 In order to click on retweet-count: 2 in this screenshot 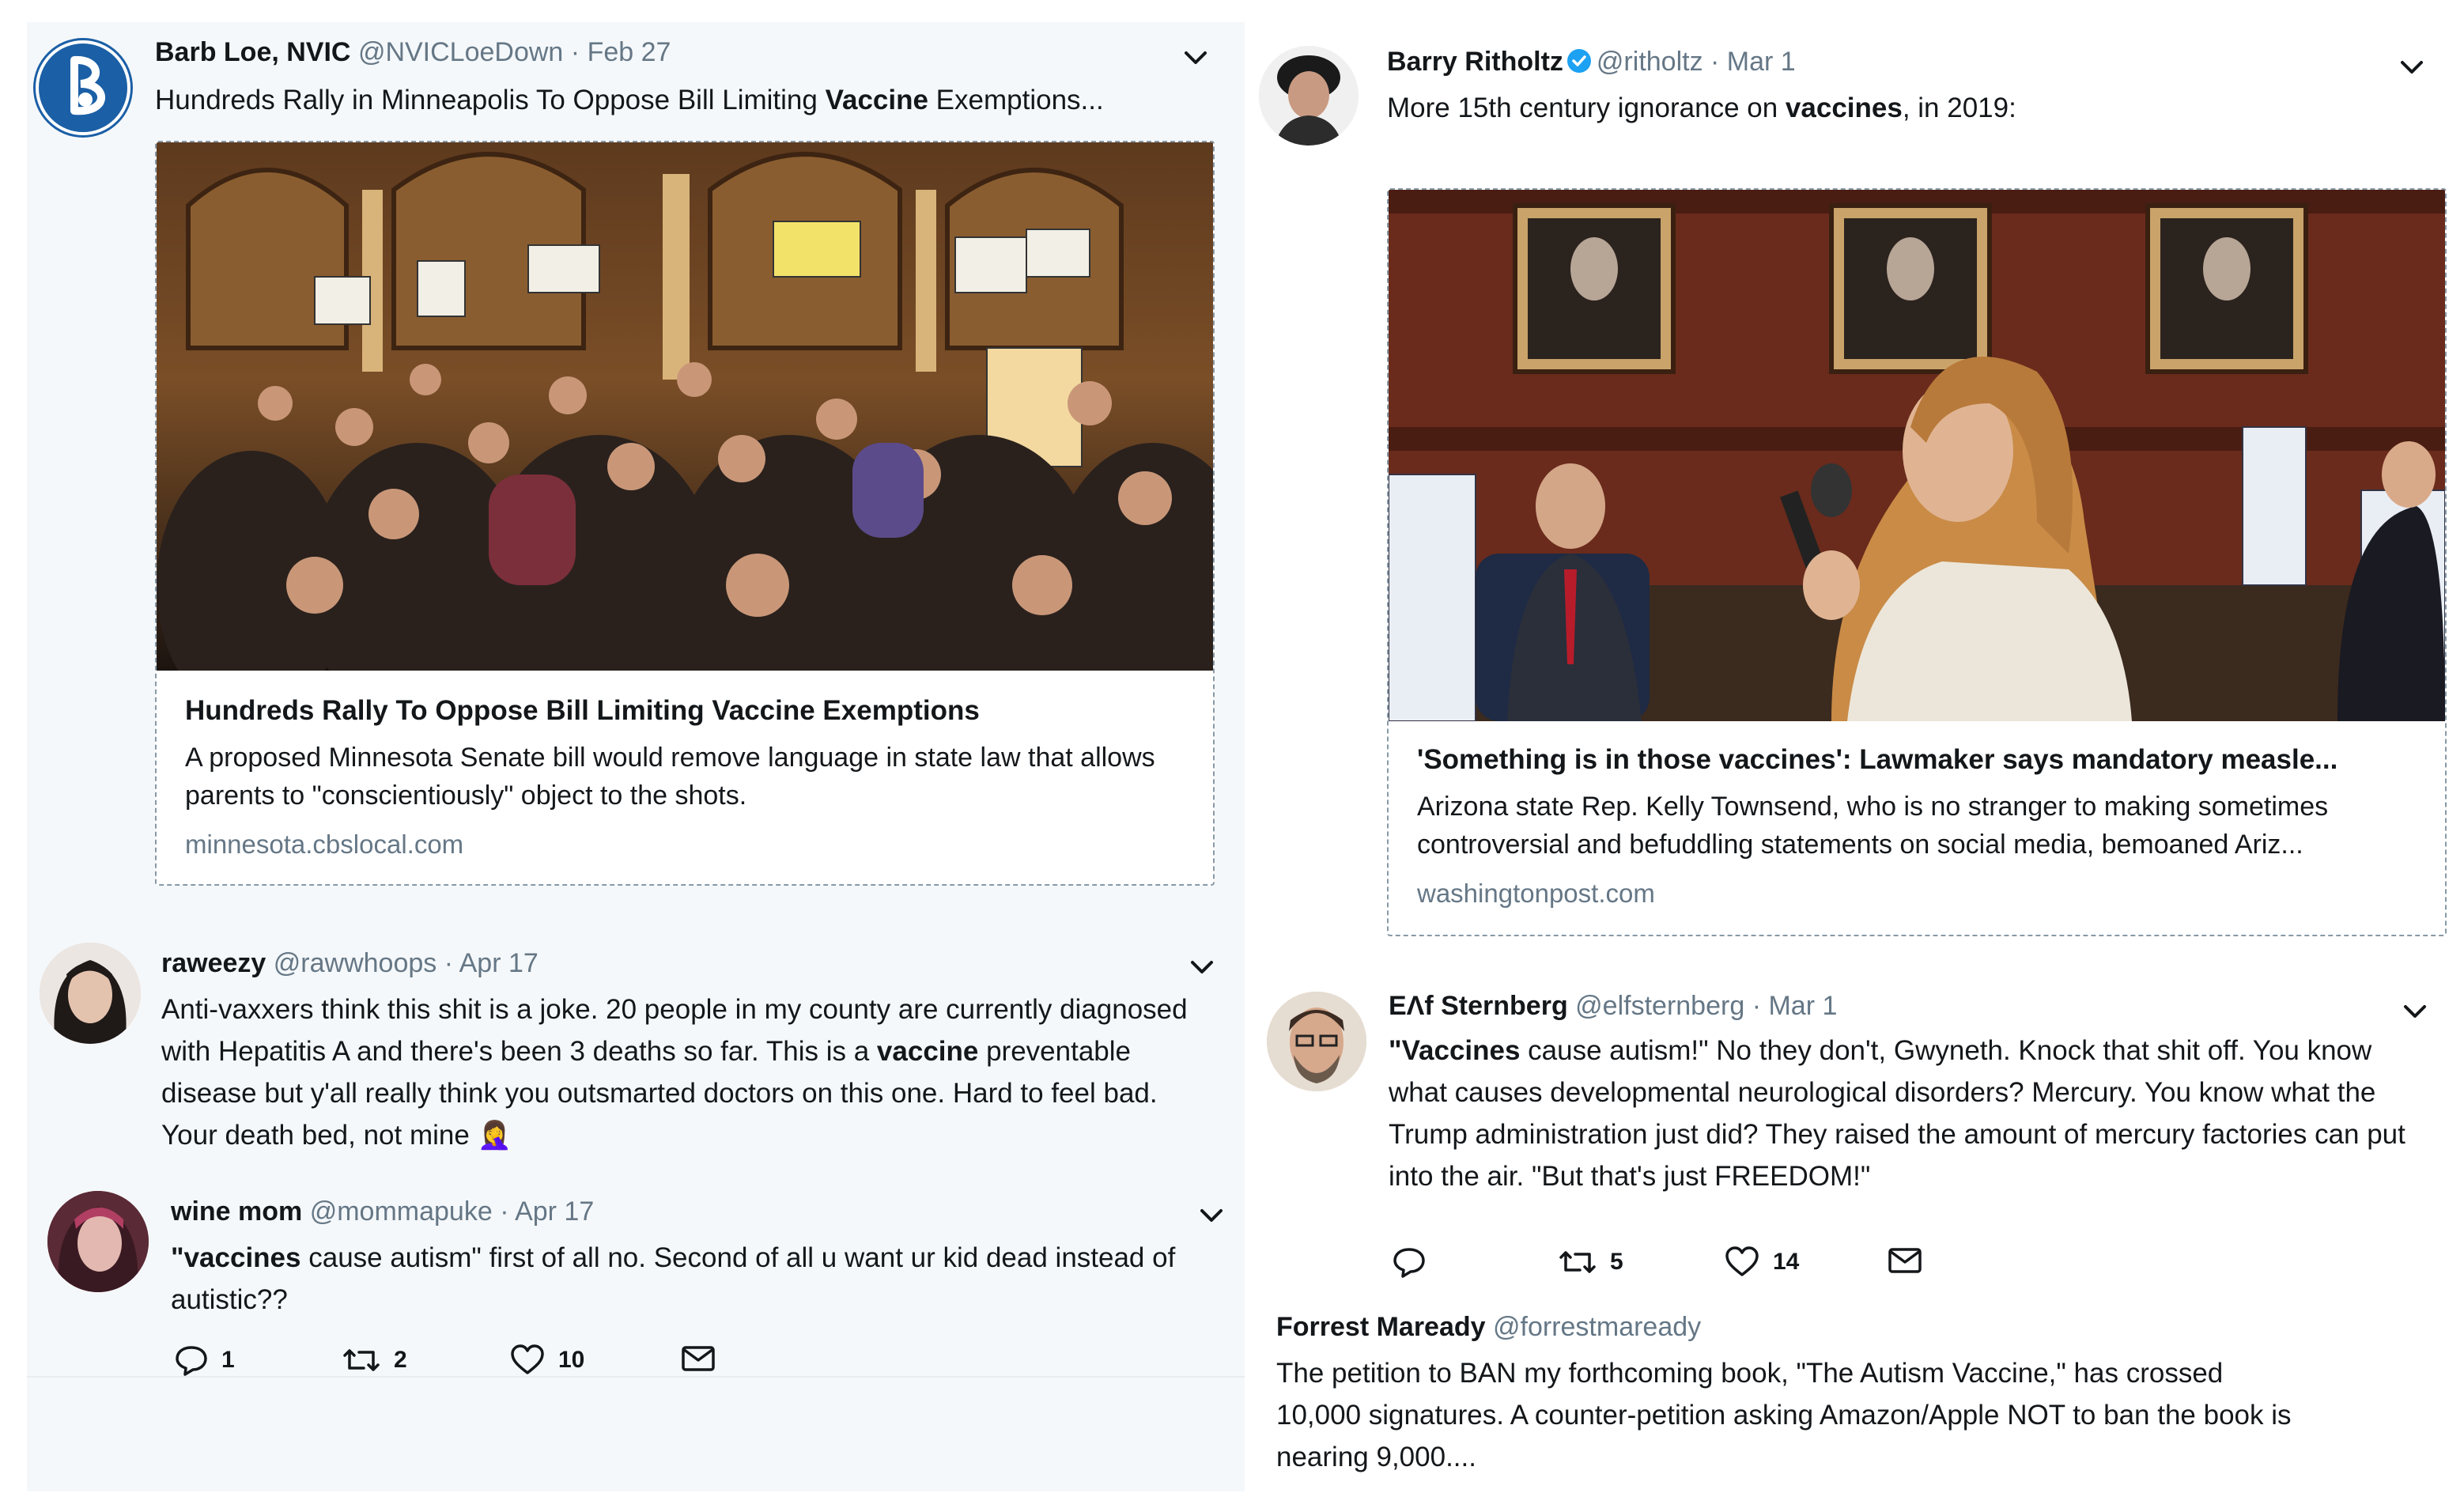, I will do `click(400, 1360)`.